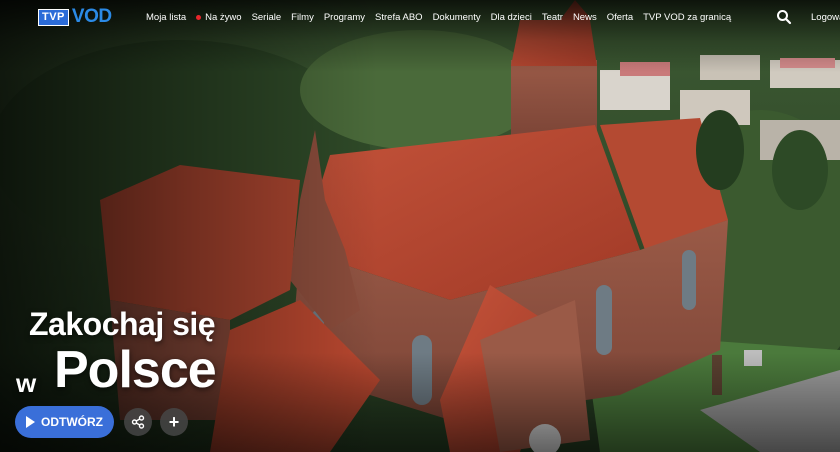 This screenshot has height=452, width=840. What do you see at coordinates (399, 17) in the screenshot?
I see `nav-item-strefa-abo: Strefa ABO` at bounding box center [399, 17].